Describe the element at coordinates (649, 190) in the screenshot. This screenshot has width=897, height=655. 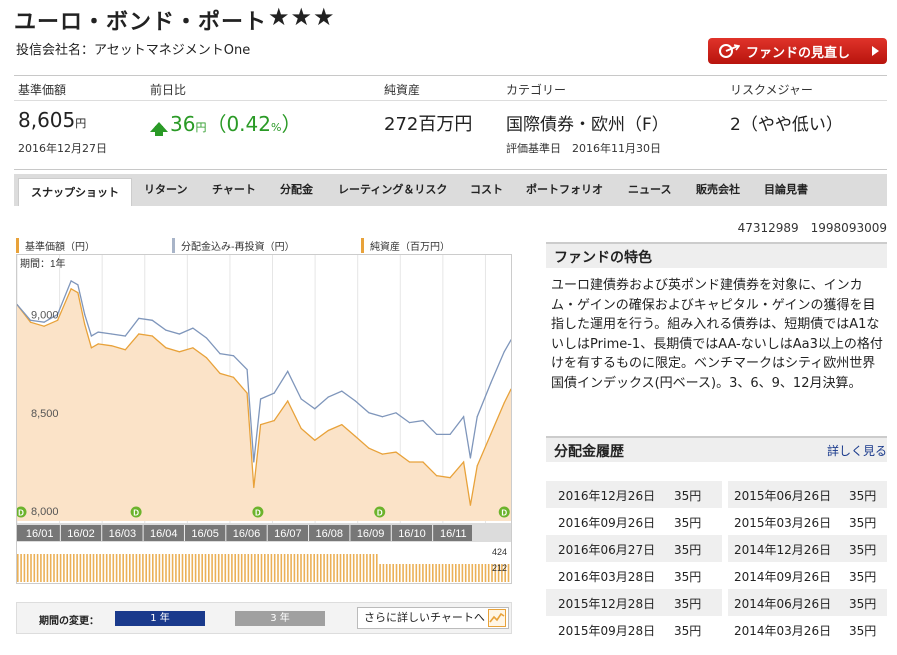
I see `tab-news: ニュース` at that location.